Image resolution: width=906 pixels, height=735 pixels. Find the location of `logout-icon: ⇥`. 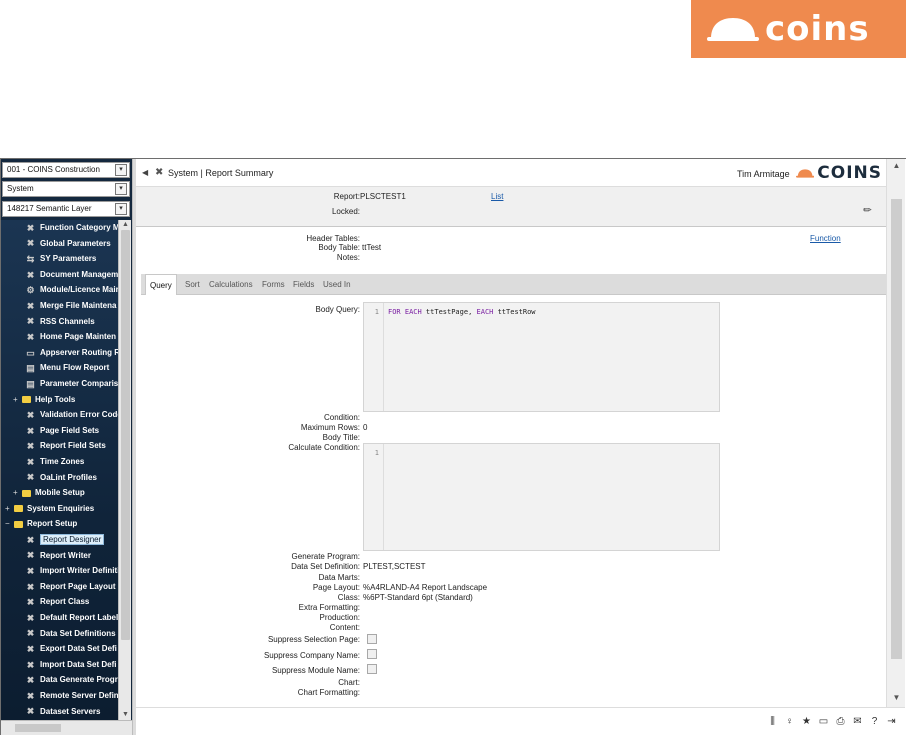

logout-icon: ⇥ is located at coordinates (891, 721).